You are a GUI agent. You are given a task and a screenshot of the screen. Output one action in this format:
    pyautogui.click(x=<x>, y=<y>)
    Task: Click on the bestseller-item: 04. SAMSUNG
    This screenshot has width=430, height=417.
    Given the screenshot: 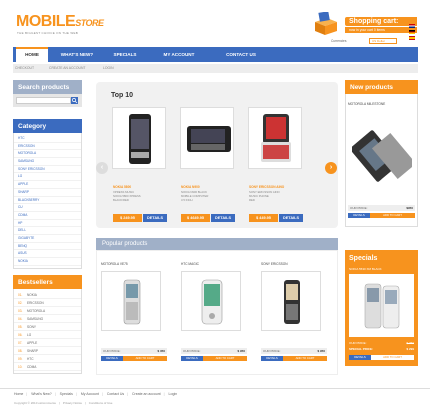 What is the action you would take?
    pyautogui.click(x=47, y=319)
    